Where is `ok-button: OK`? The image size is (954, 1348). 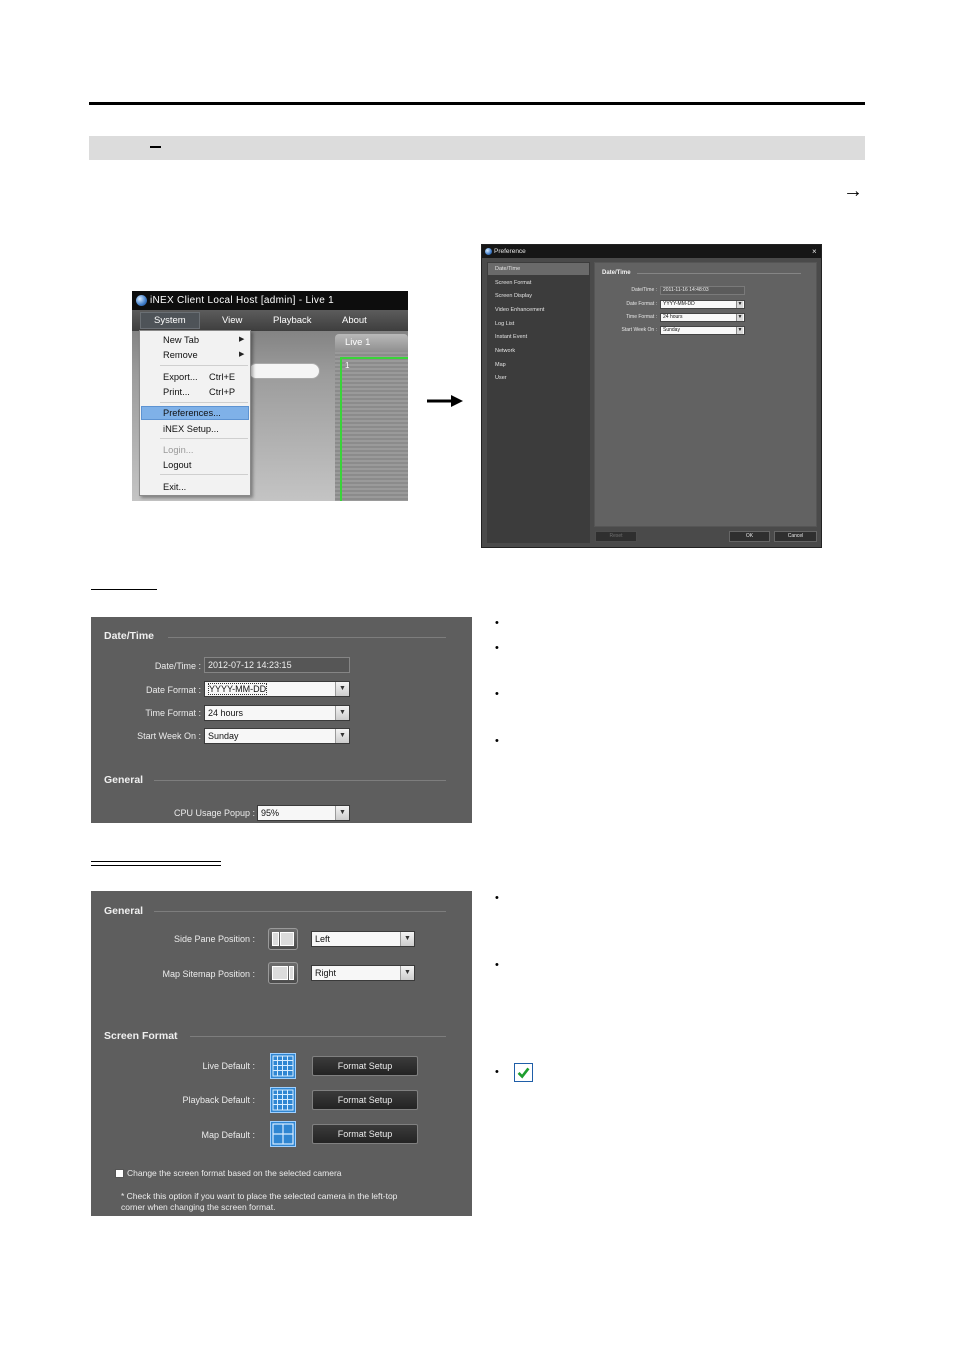 ok-button: OK is located at coordinates (749, 536).